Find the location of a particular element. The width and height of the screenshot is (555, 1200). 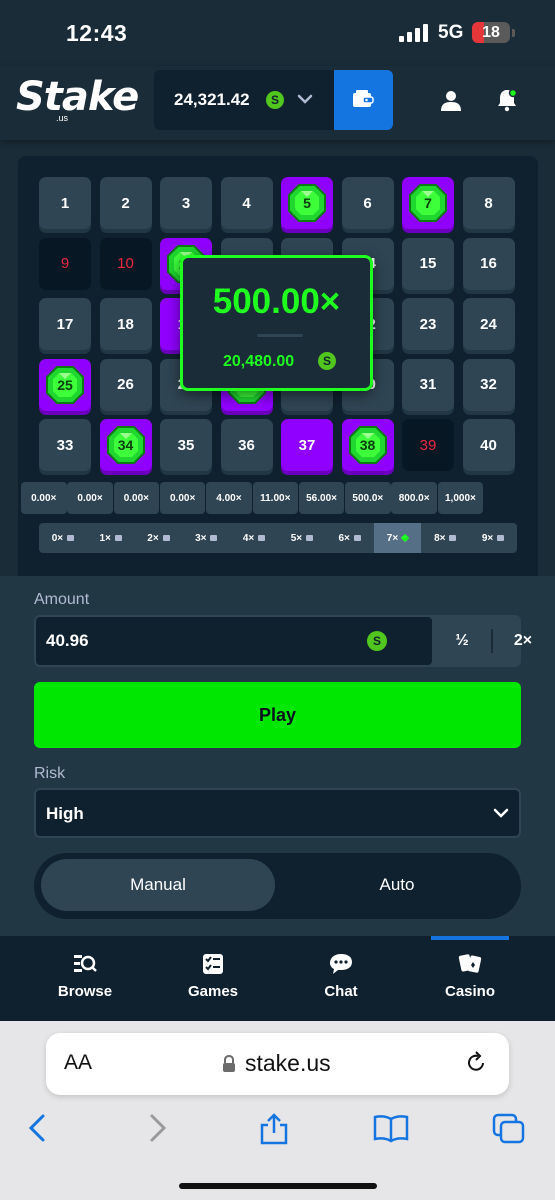

tile-number: 35 is located at coordinates (186, 445).